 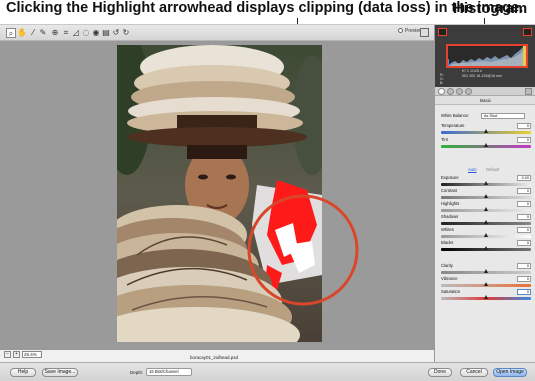 I want to click on shadows-thumb, so click(x=486, y=222).